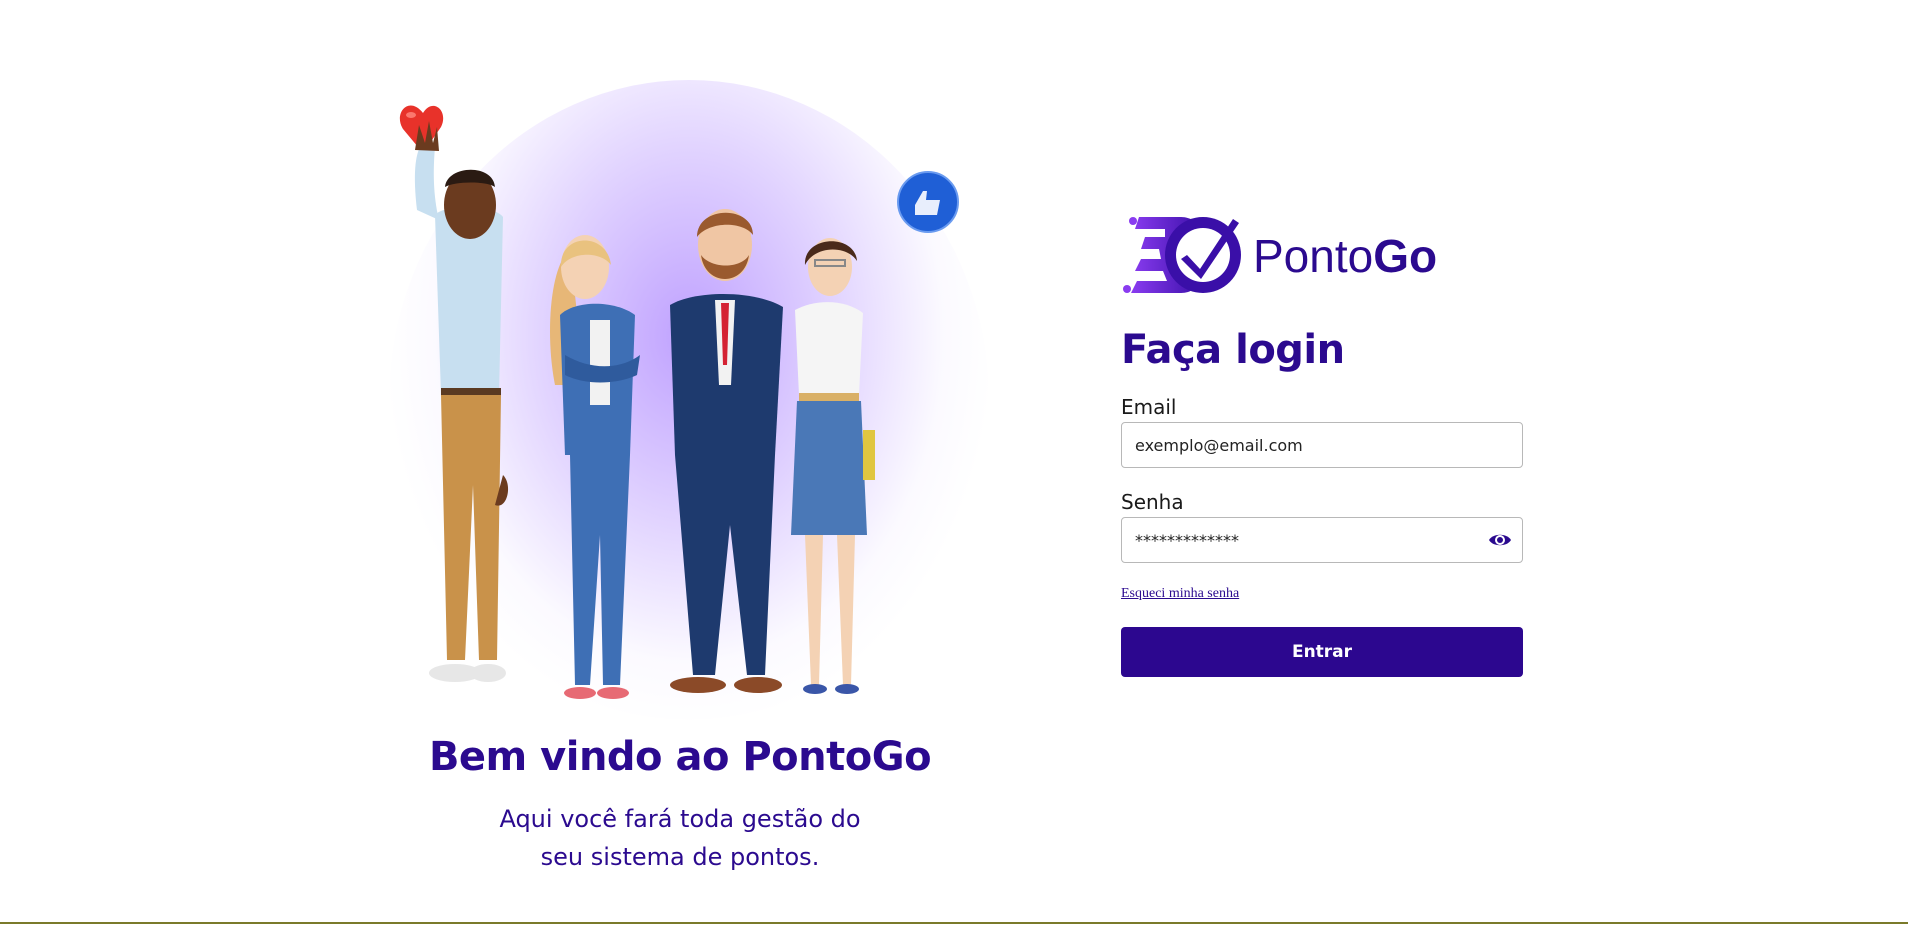 The width and height of the screenshot is (1908, 925). I want to click on brand-logo: PontoGo, so click(1322, 255).